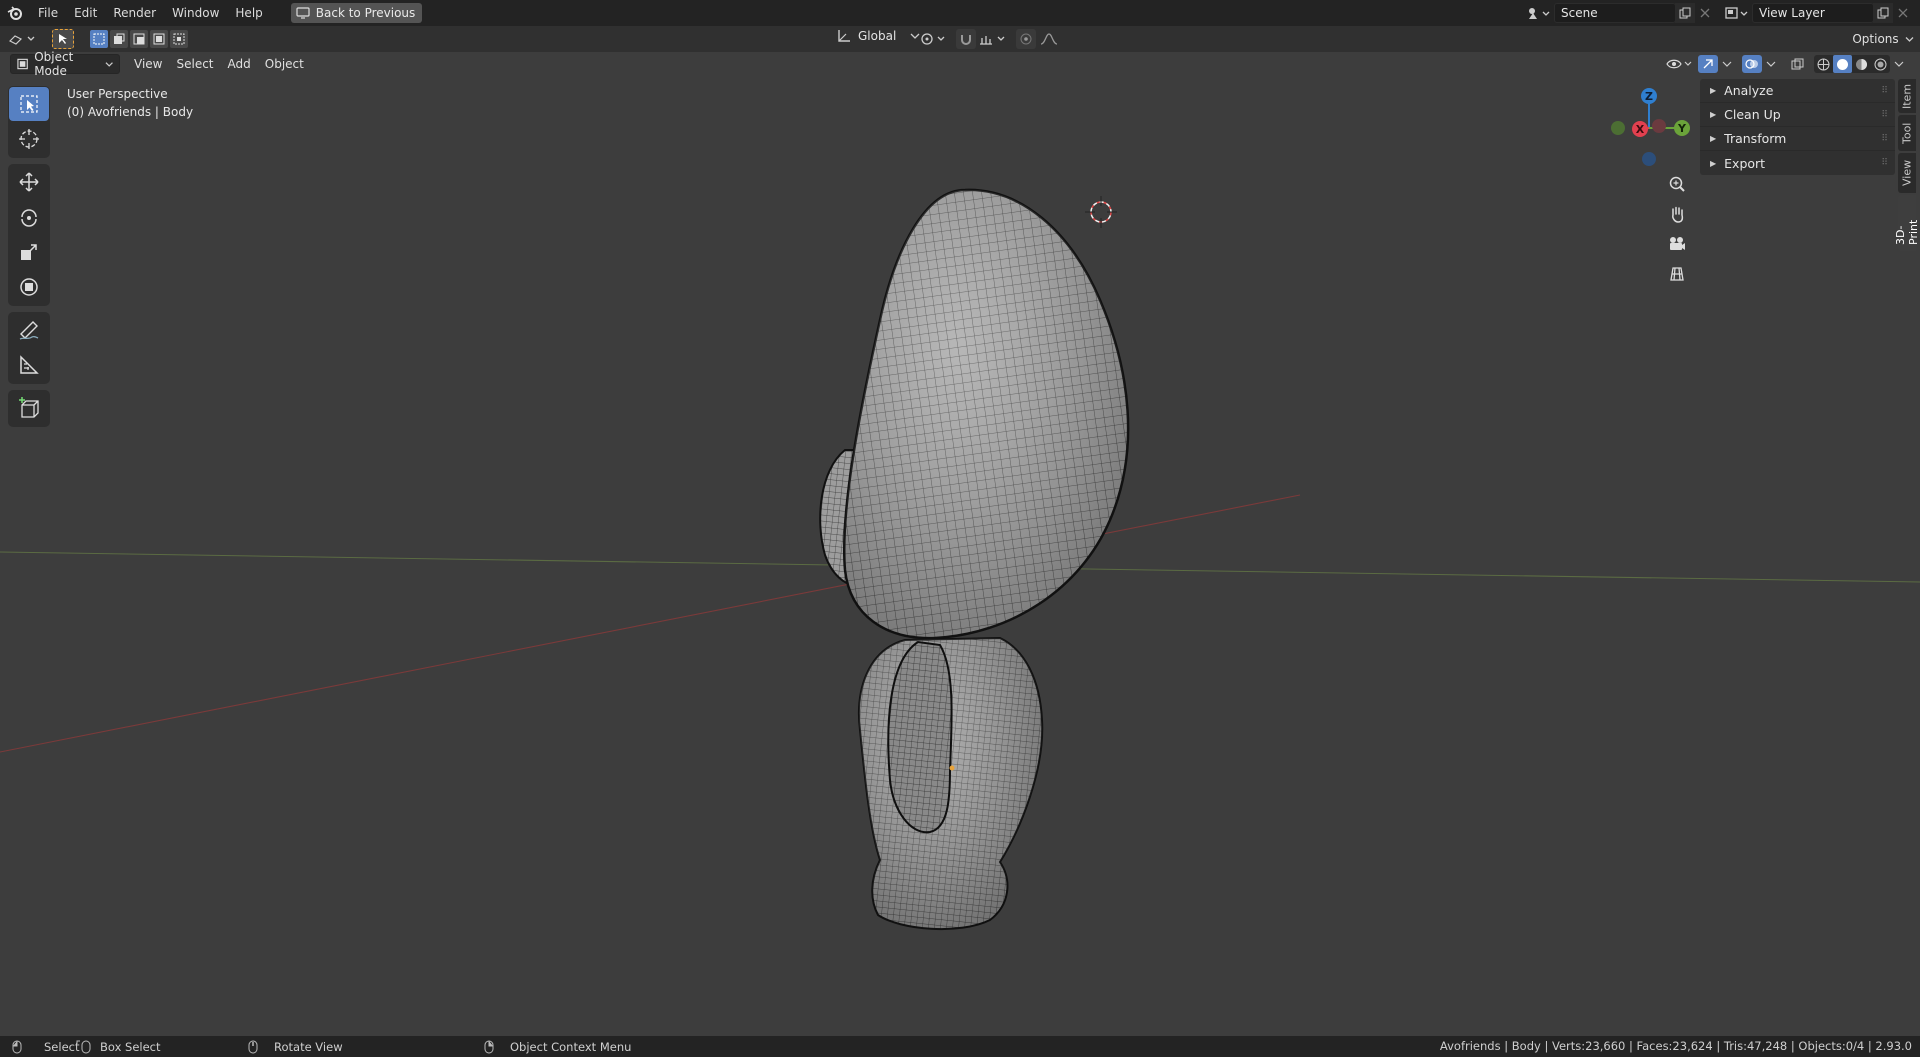 Image resolution: width=1920 pixels, height=1057 pixels. Describe the element at coordinates (54, 64) in the screenshot. I see `object-mode-label: Object Mode` at that location.